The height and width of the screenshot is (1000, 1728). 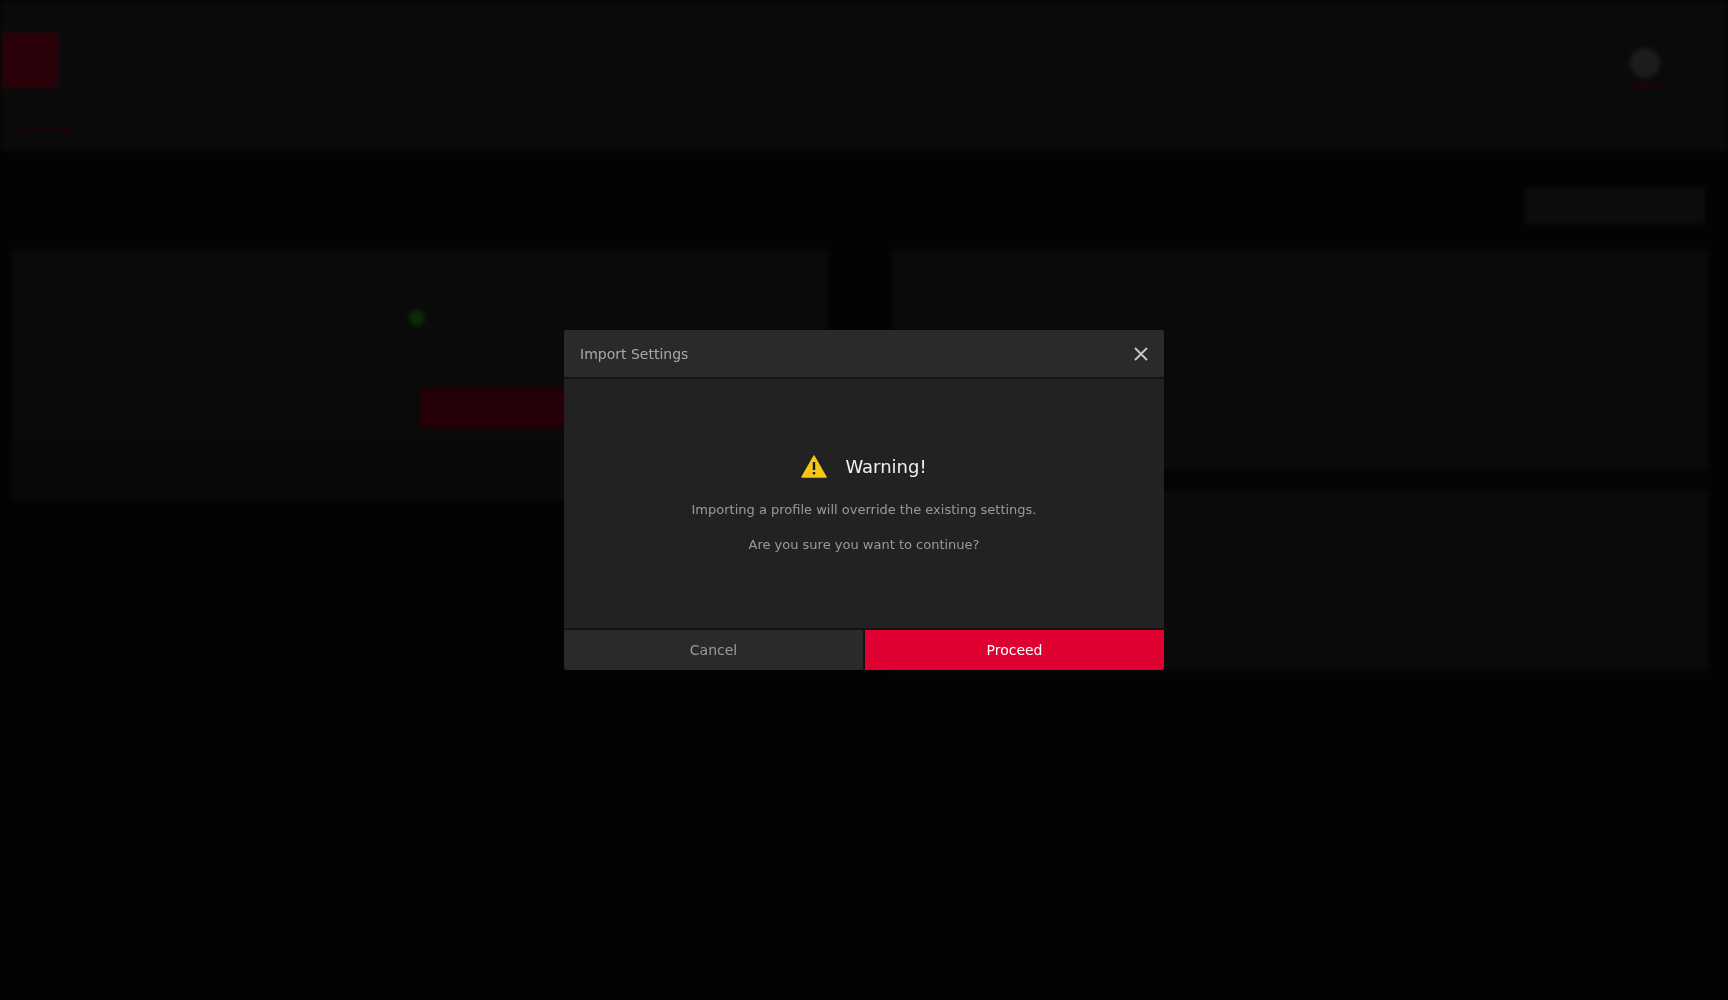 What do you see at coordinates (886, 466) in the screenshot?
I see `warning-heading: Warning!` at bounding box center [886, 466].